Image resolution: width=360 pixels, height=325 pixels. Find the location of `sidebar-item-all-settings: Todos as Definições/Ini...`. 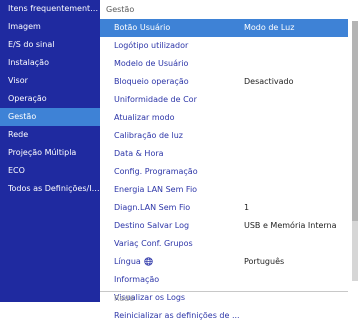

sidebar-item-all-settings: Todos as Definições/Ini... is located at coordinates (50, 189).